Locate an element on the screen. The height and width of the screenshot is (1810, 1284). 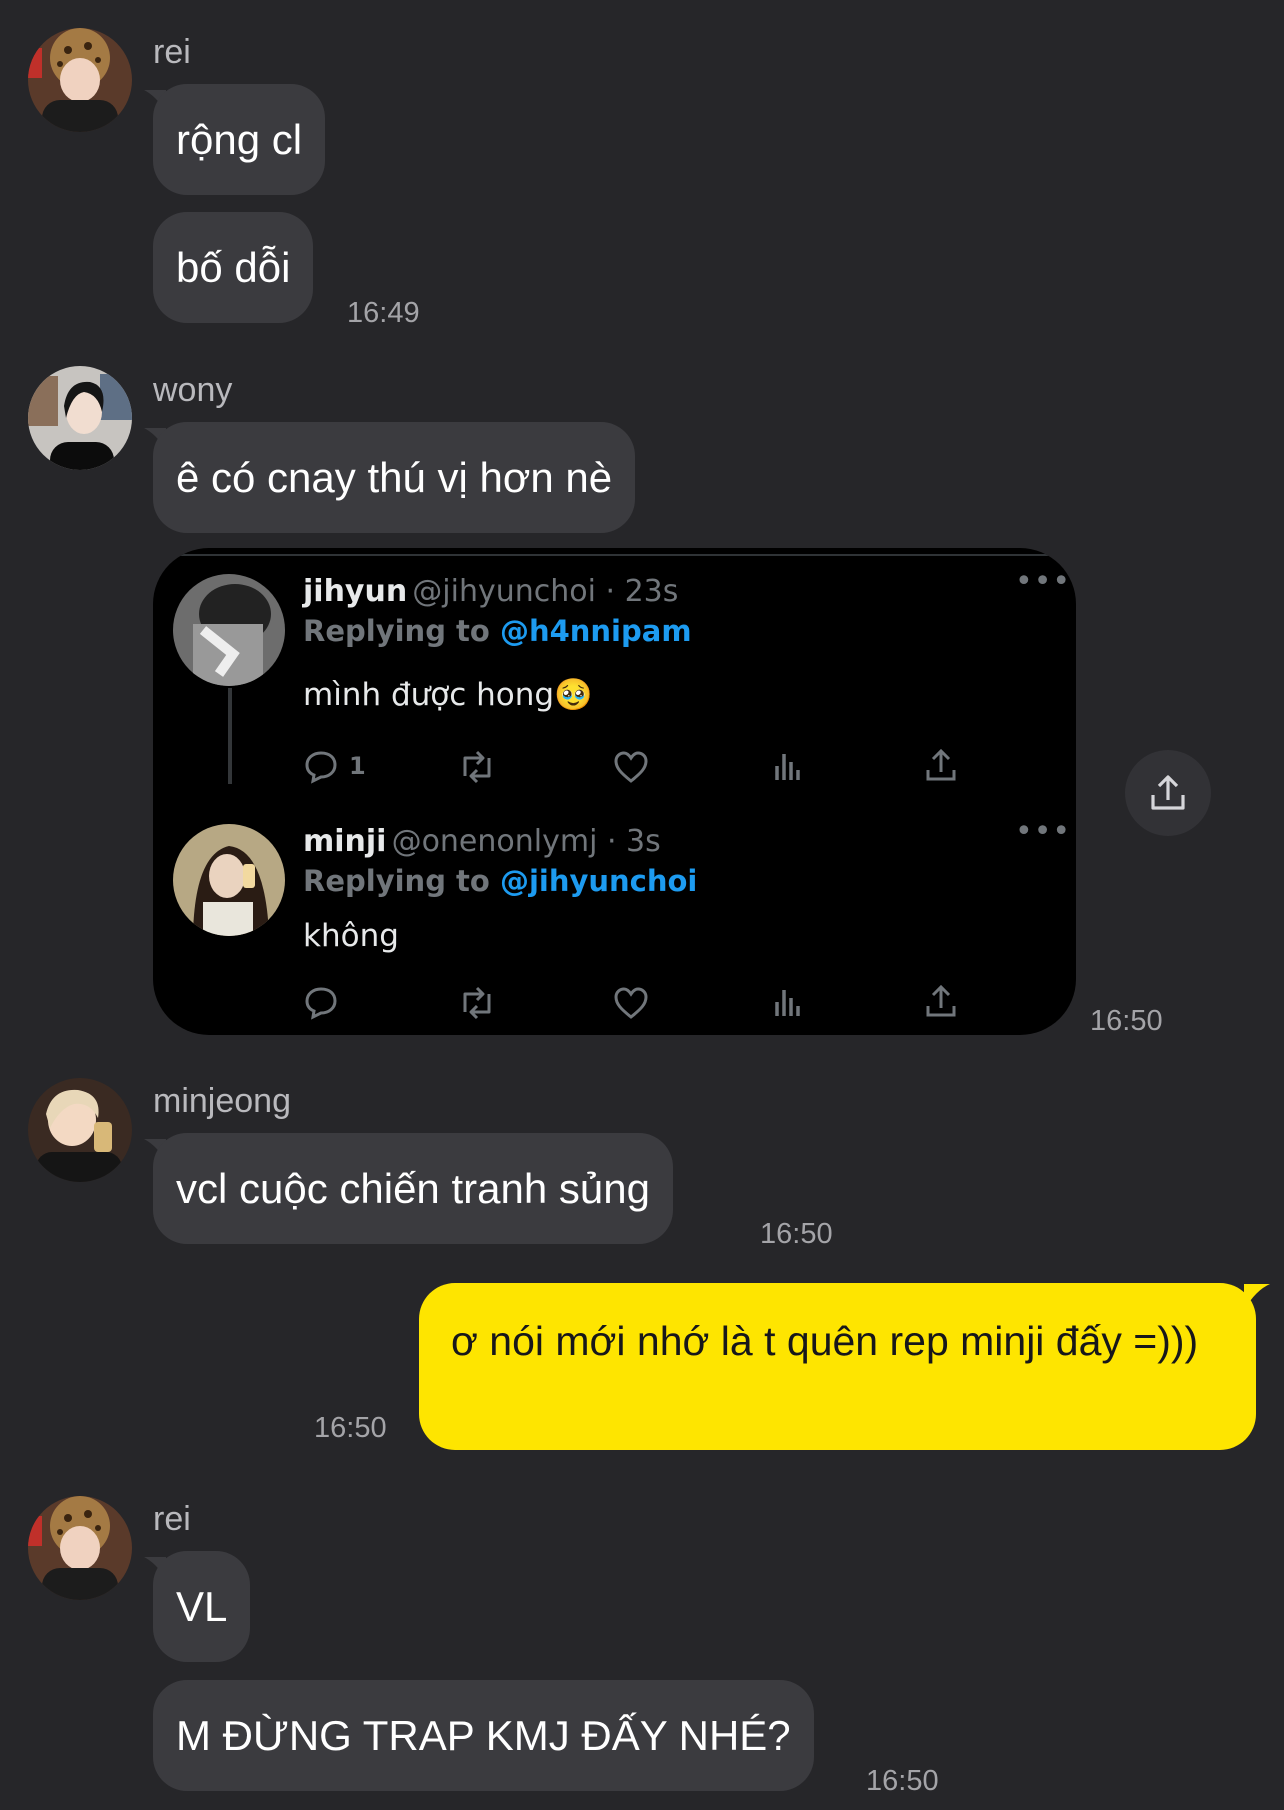
tweet-author-name: minji is located at coordinates (345, 841).